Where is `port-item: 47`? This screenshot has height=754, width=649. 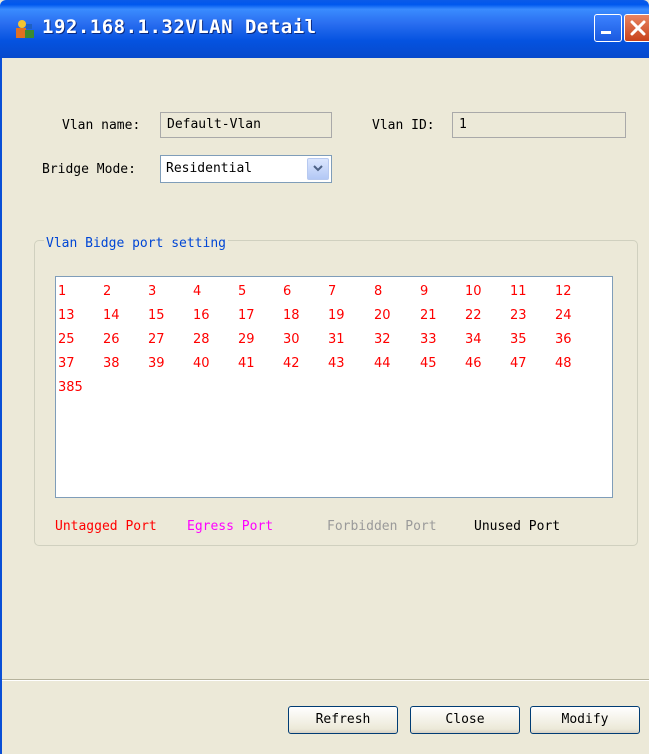 port-item: 47 is located at coordinates (518, 363).